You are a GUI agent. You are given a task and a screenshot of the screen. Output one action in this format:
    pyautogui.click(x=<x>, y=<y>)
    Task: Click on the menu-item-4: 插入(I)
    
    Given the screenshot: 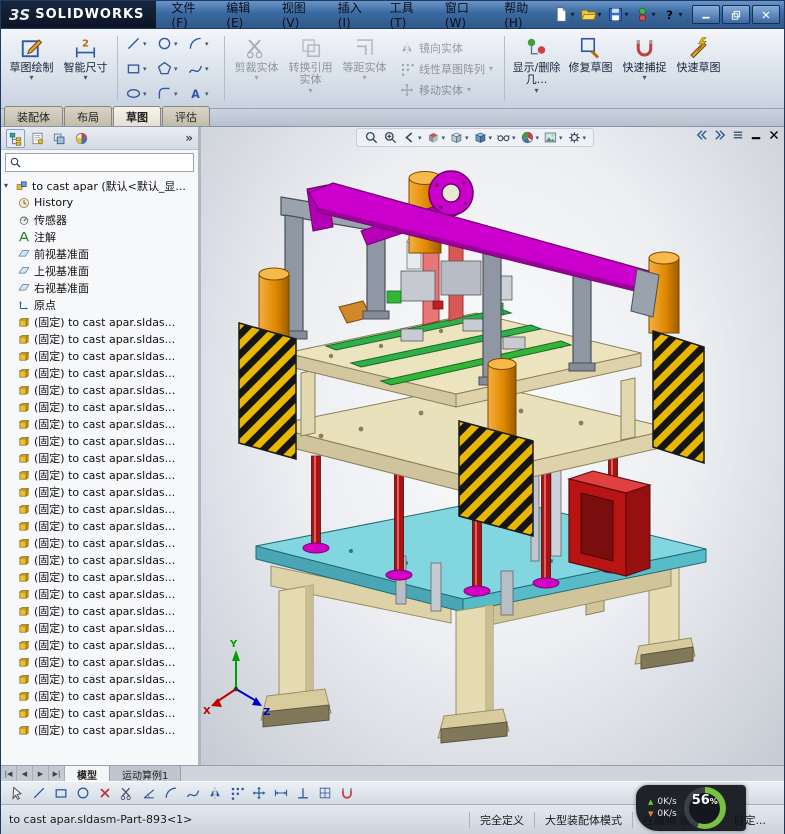 What is the action you would take?
    pyautogui.click(x=355, y=17)
    